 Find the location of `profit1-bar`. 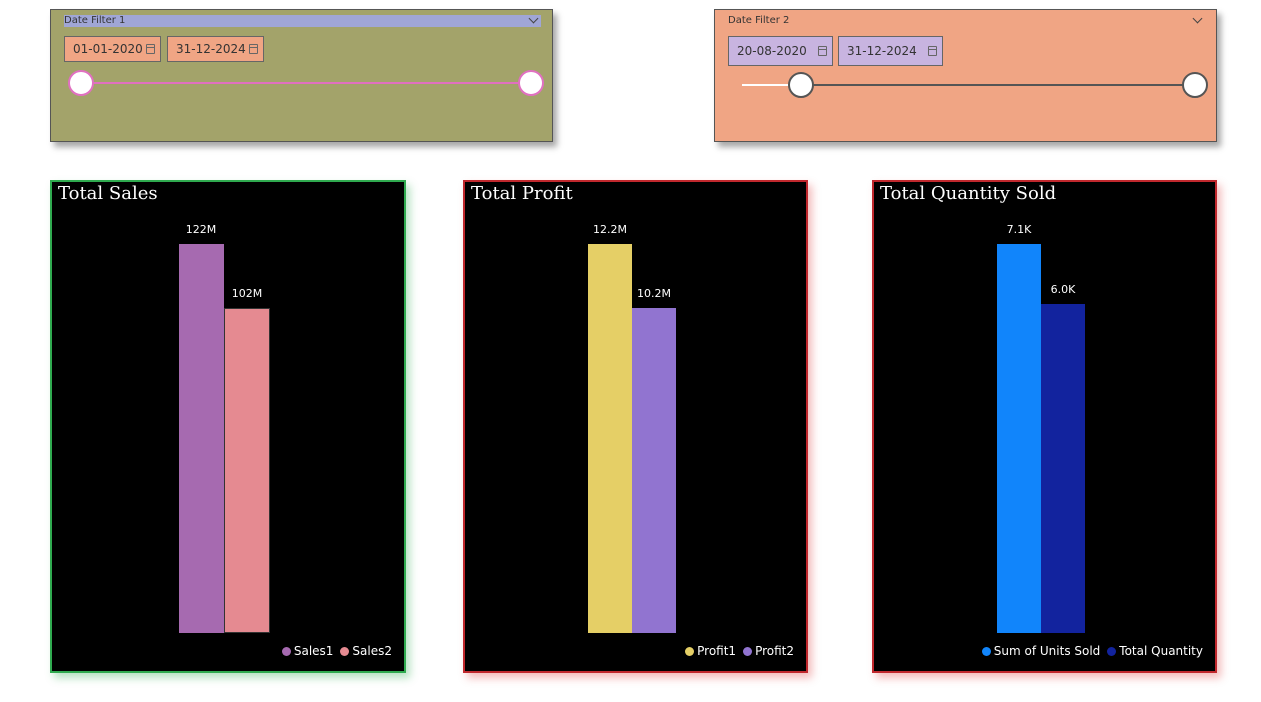

profit1-bar is located at coordinates (610, 438).